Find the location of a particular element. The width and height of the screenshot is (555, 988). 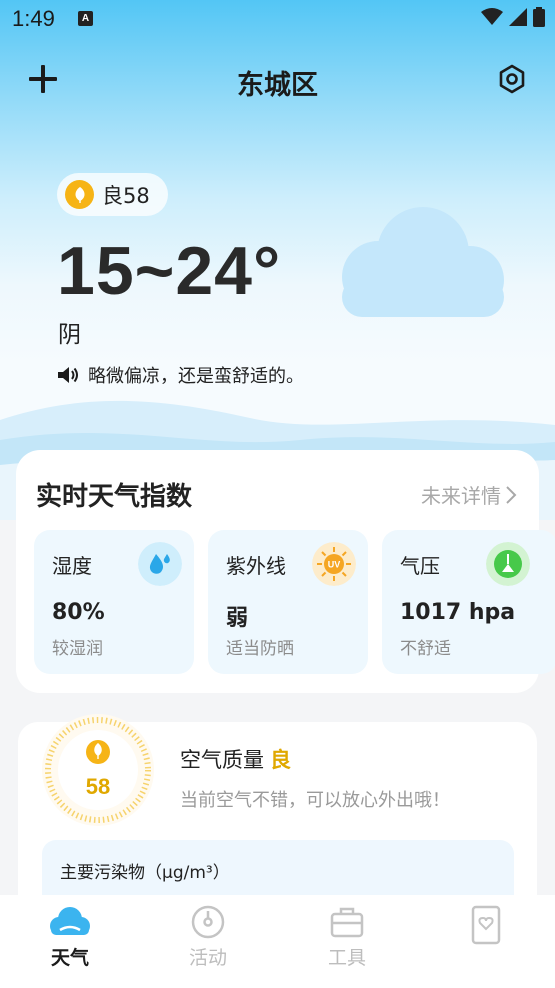

tab-weather: 天气 is located at coordinates (70, 937).